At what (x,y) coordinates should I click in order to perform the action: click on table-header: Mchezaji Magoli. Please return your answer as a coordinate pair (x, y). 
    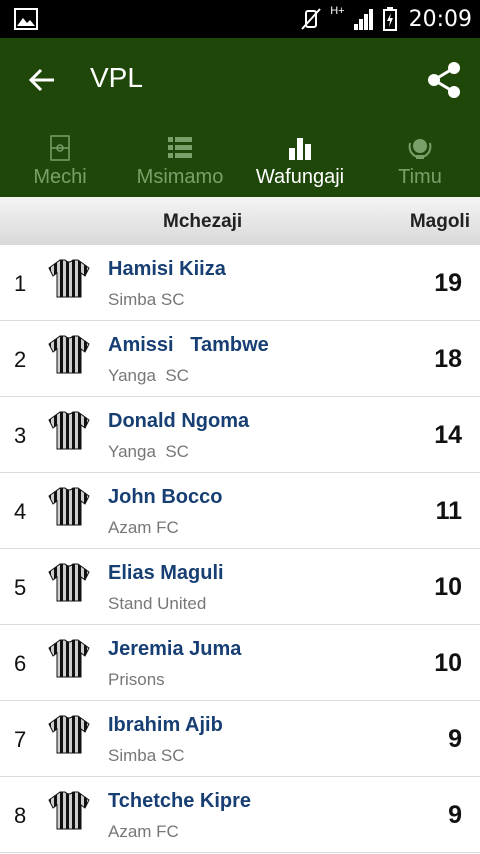
    Looking at the image, I should click on (240, 221).